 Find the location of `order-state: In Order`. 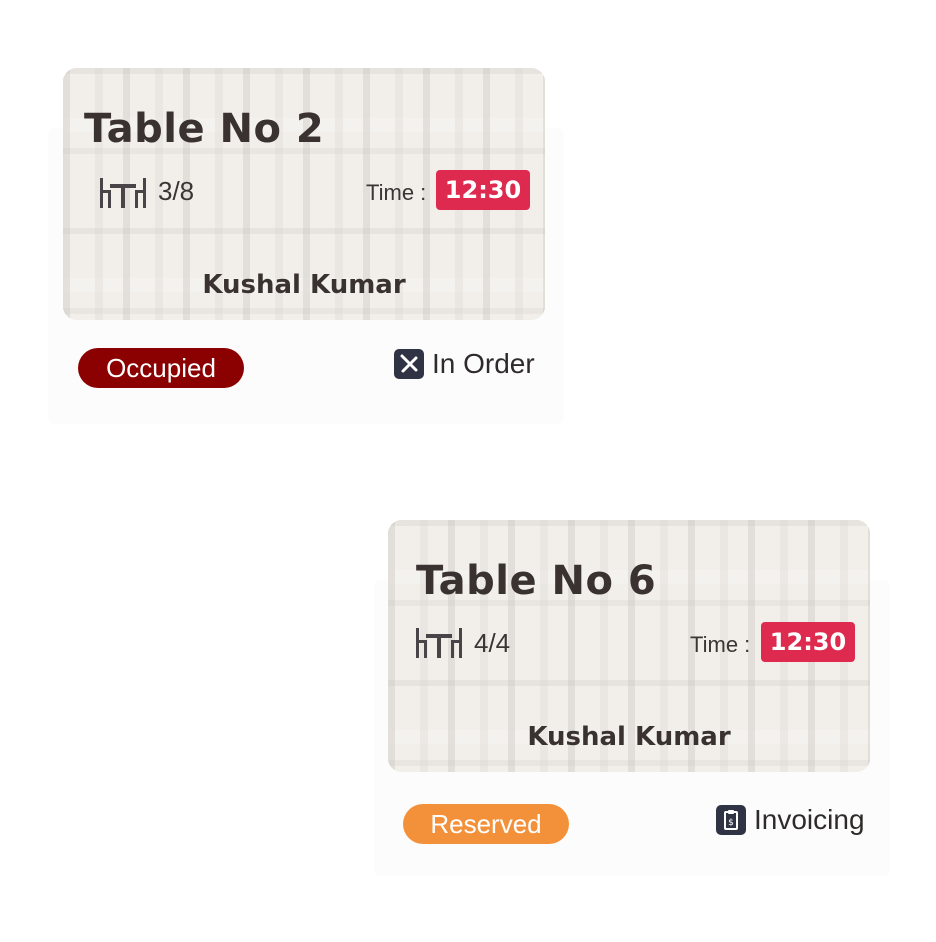

order-state: In Order is located at coordinates (464, 364).